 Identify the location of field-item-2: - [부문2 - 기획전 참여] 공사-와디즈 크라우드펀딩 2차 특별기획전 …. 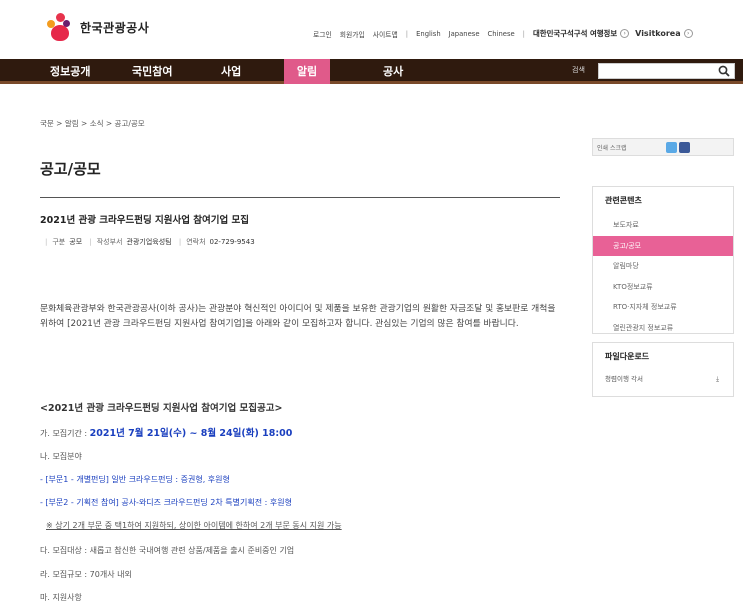
(166, 502).